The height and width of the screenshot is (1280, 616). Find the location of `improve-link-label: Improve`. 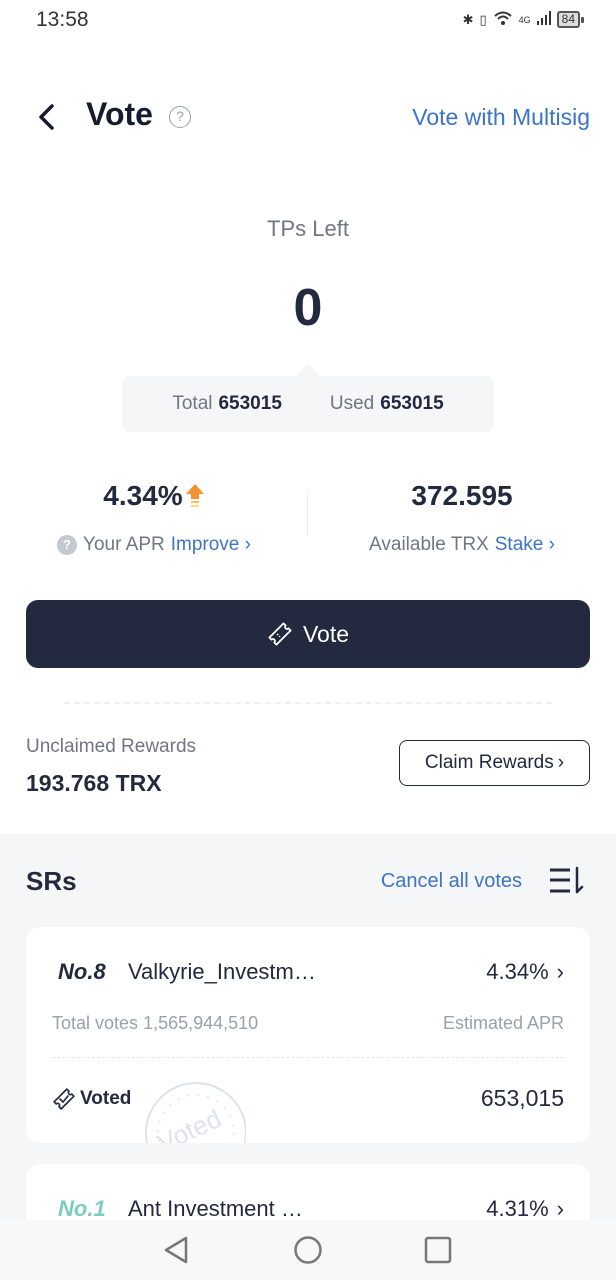

improve-link-label: Improve is located at coordinates (205, 544).